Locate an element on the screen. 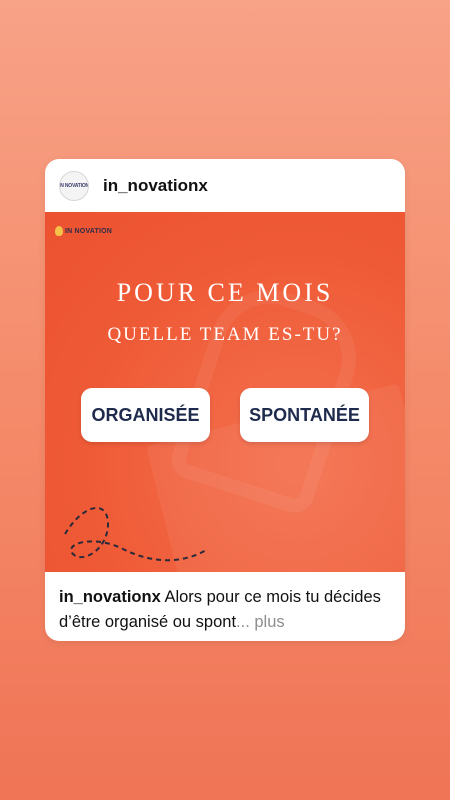 The height and width of the screenshot is (800, 450). avatar-logo-text: IN NOVATION is located at coordinates (74, 185).